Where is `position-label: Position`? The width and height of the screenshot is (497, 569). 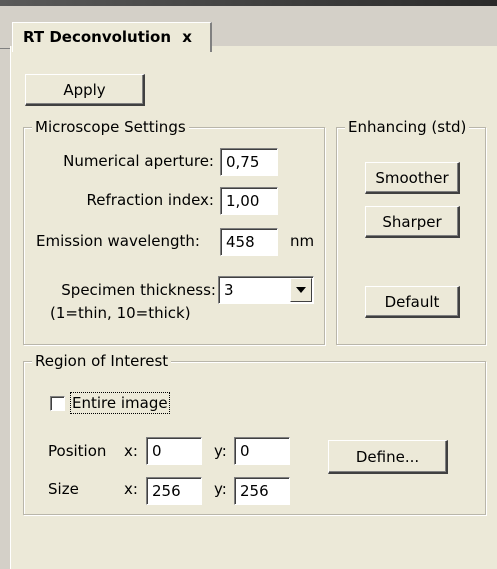 position-label: Position is located at coordinates (77, 451).